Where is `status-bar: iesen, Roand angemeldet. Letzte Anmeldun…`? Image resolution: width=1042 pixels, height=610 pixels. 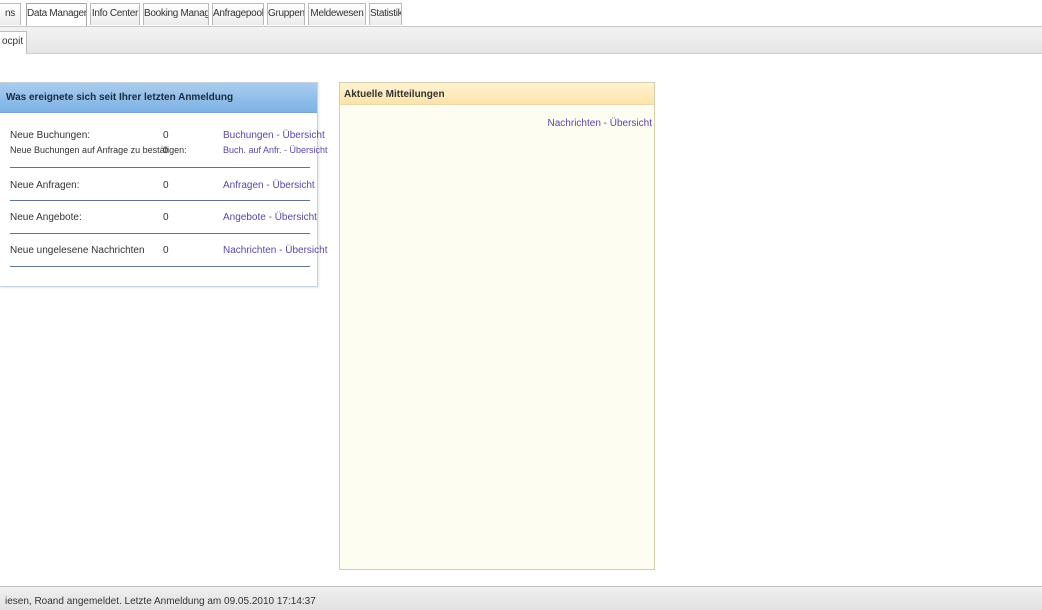
status-bar: iesen, Roand angemeldet. Letzte Anmeldun… is located at coordinates (521, 598).